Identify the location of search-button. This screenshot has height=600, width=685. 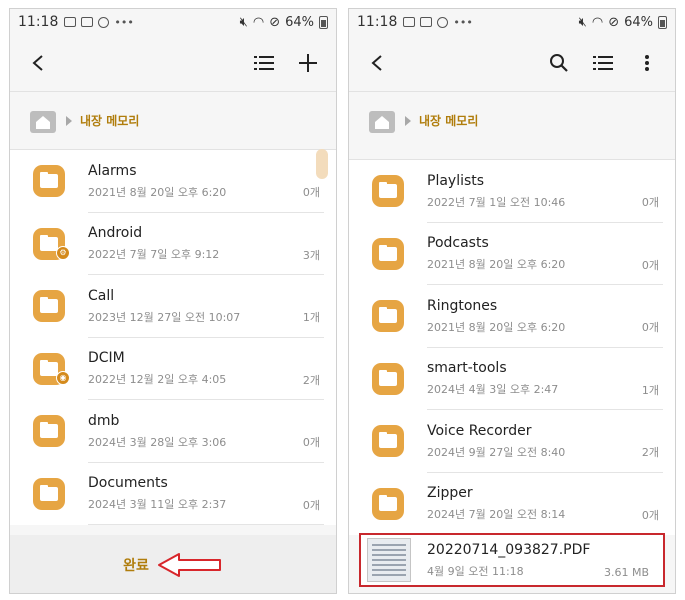
(559, 63).